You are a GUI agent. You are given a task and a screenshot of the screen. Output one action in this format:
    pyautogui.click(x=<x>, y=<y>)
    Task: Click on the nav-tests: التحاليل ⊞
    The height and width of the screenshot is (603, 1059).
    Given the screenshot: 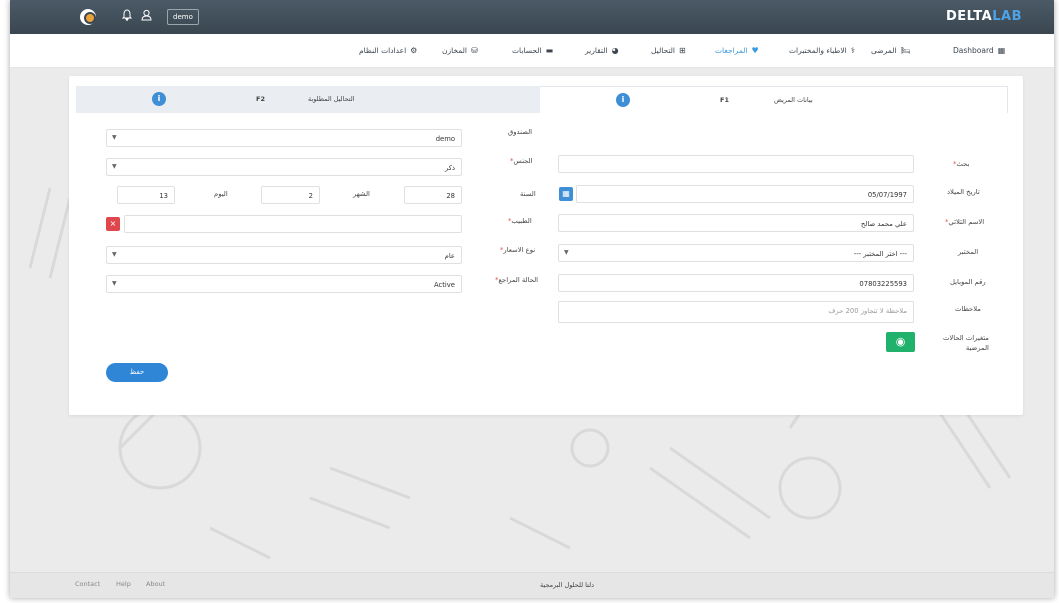 What is the action you would take?
    pyautogui.click(x=668, y=50)
    